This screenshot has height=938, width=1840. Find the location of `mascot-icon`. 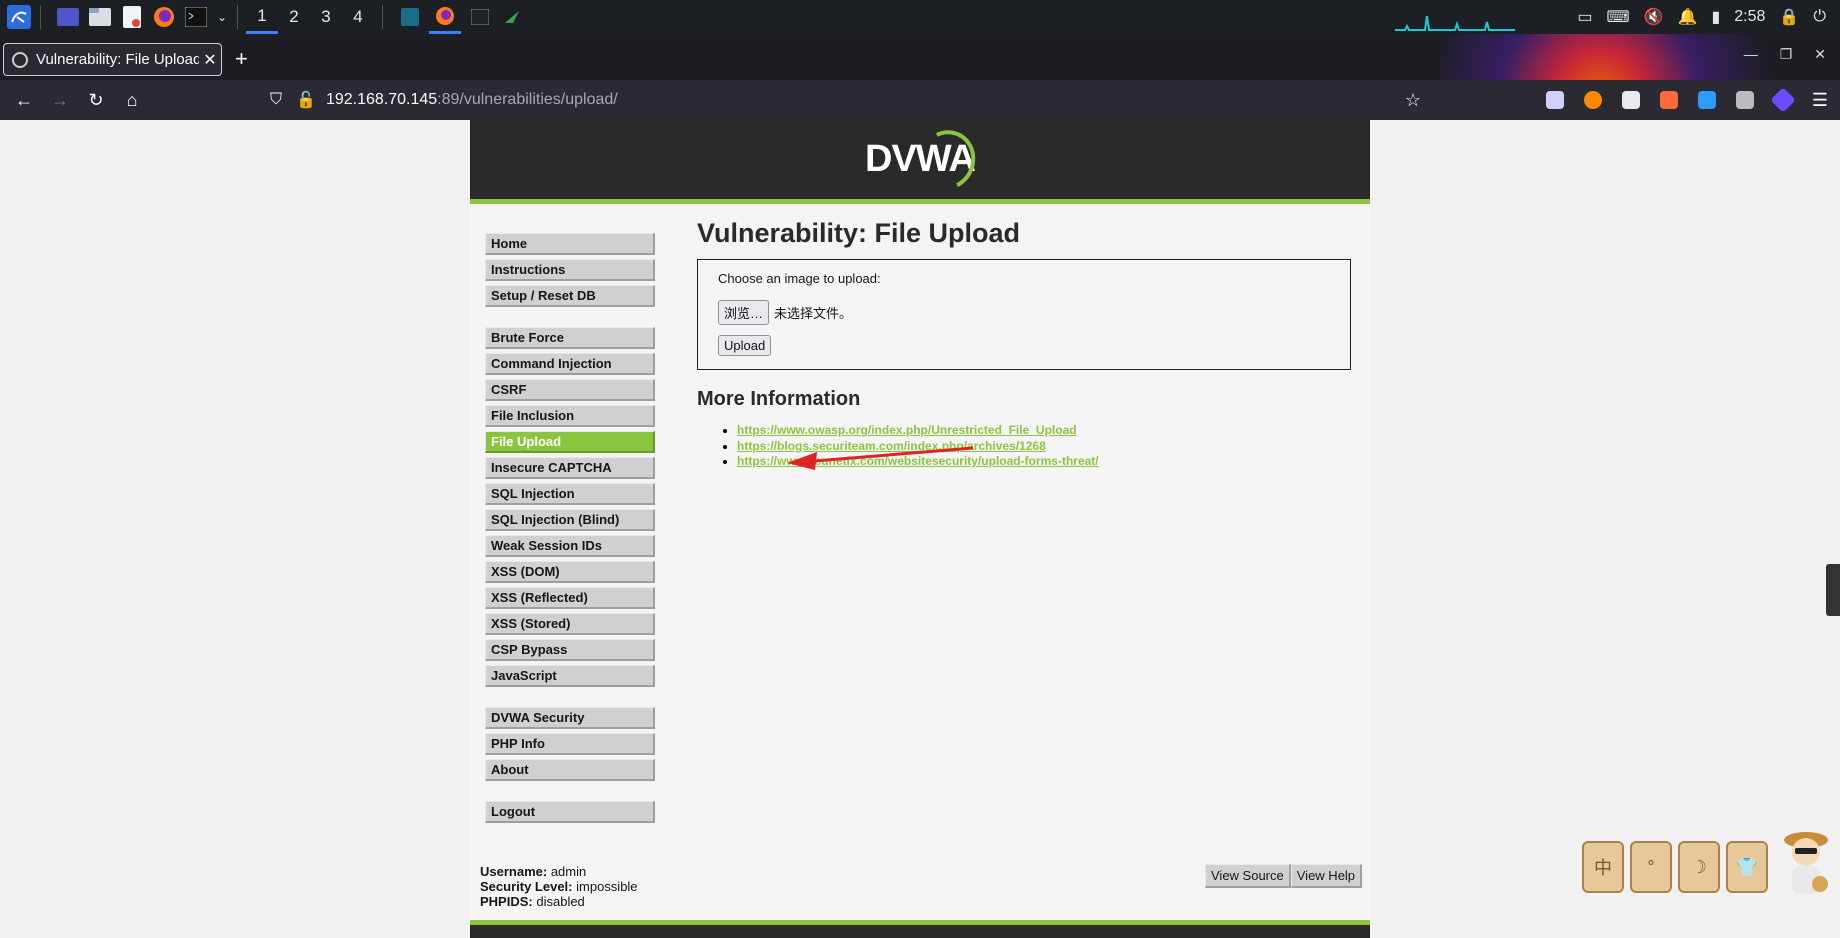

mascot-icon is located at coordinates (1806, 862).